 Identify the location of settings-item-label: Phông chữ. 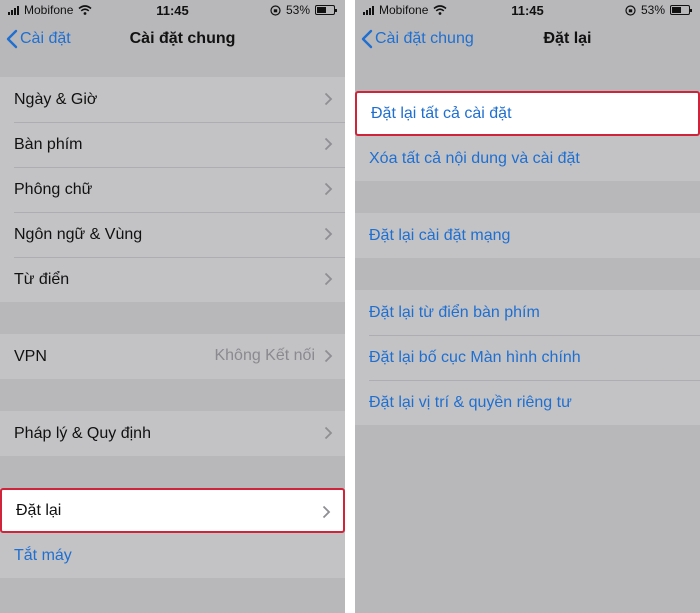
(53, 189).